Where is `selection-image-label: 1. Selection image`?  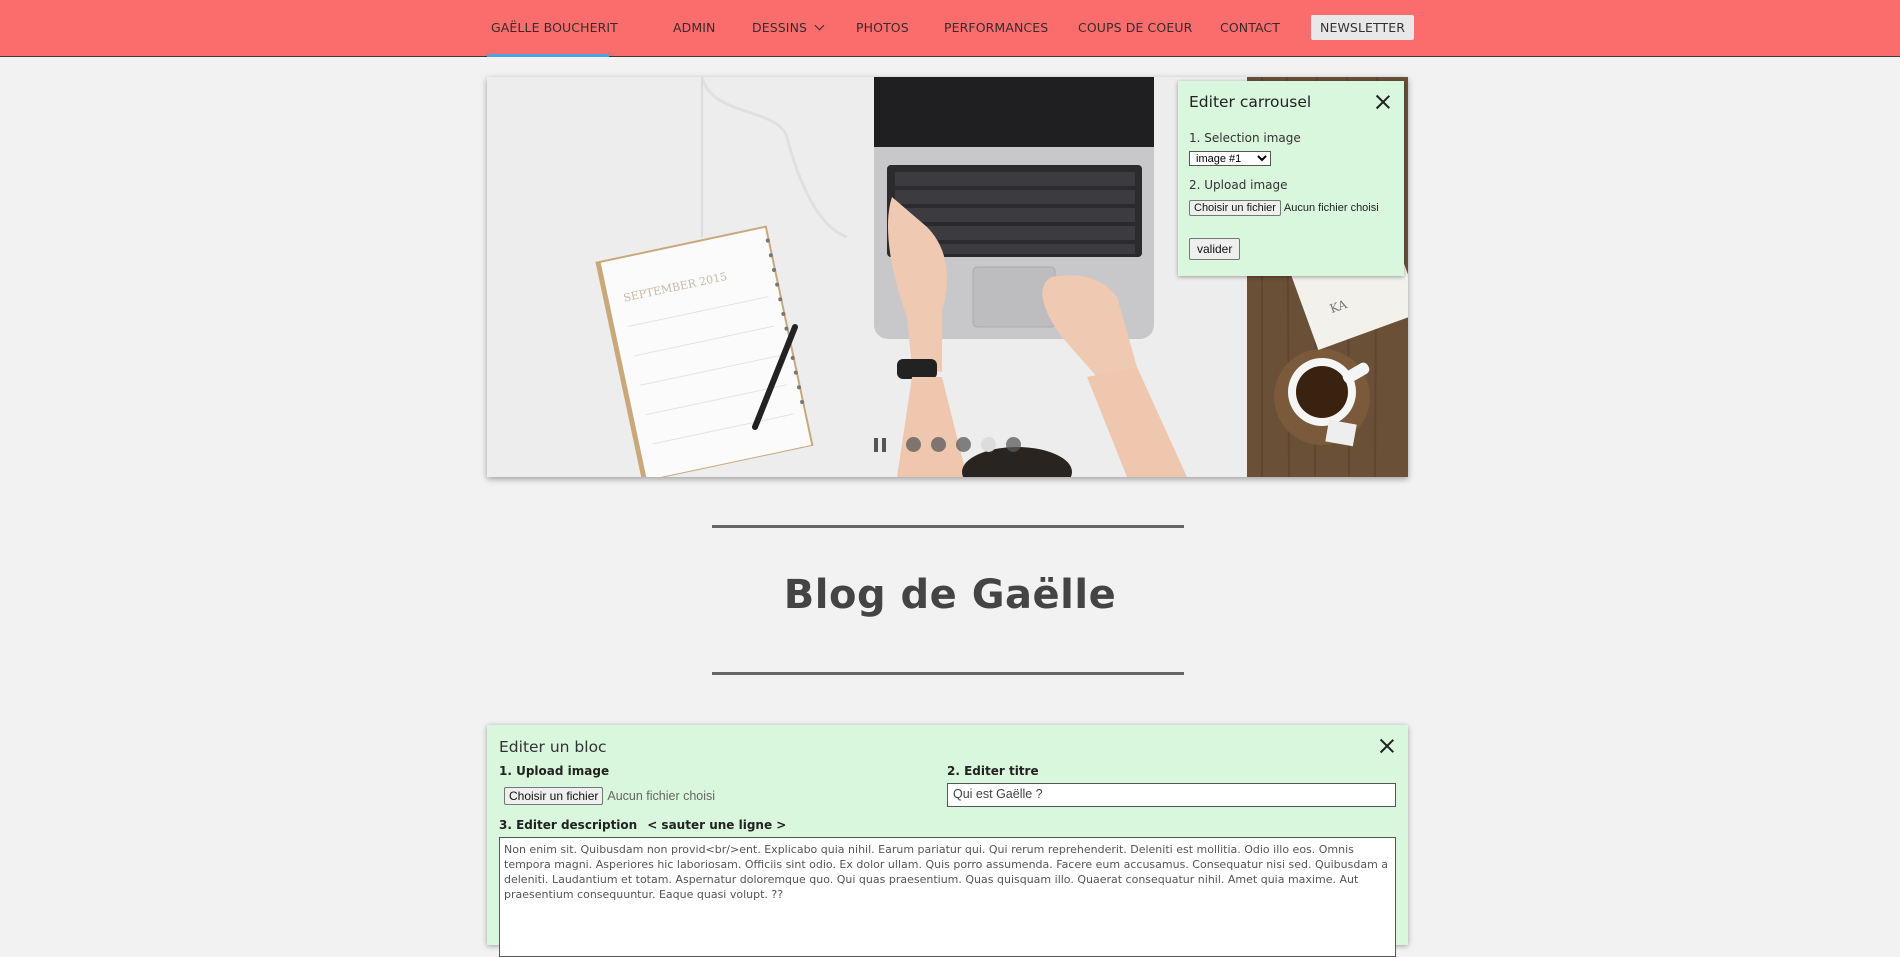
selection-image-label: 1. Selection image is located at coordinates (1245, 138).